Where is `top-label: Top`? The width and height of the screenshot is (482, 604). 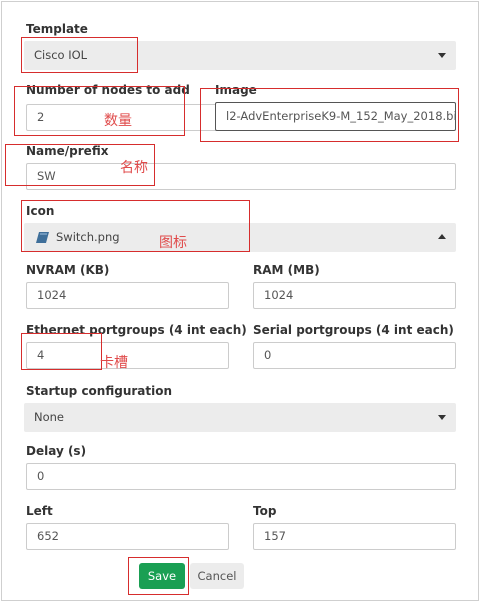
top-label: Top is located at coordinates (265, 511).